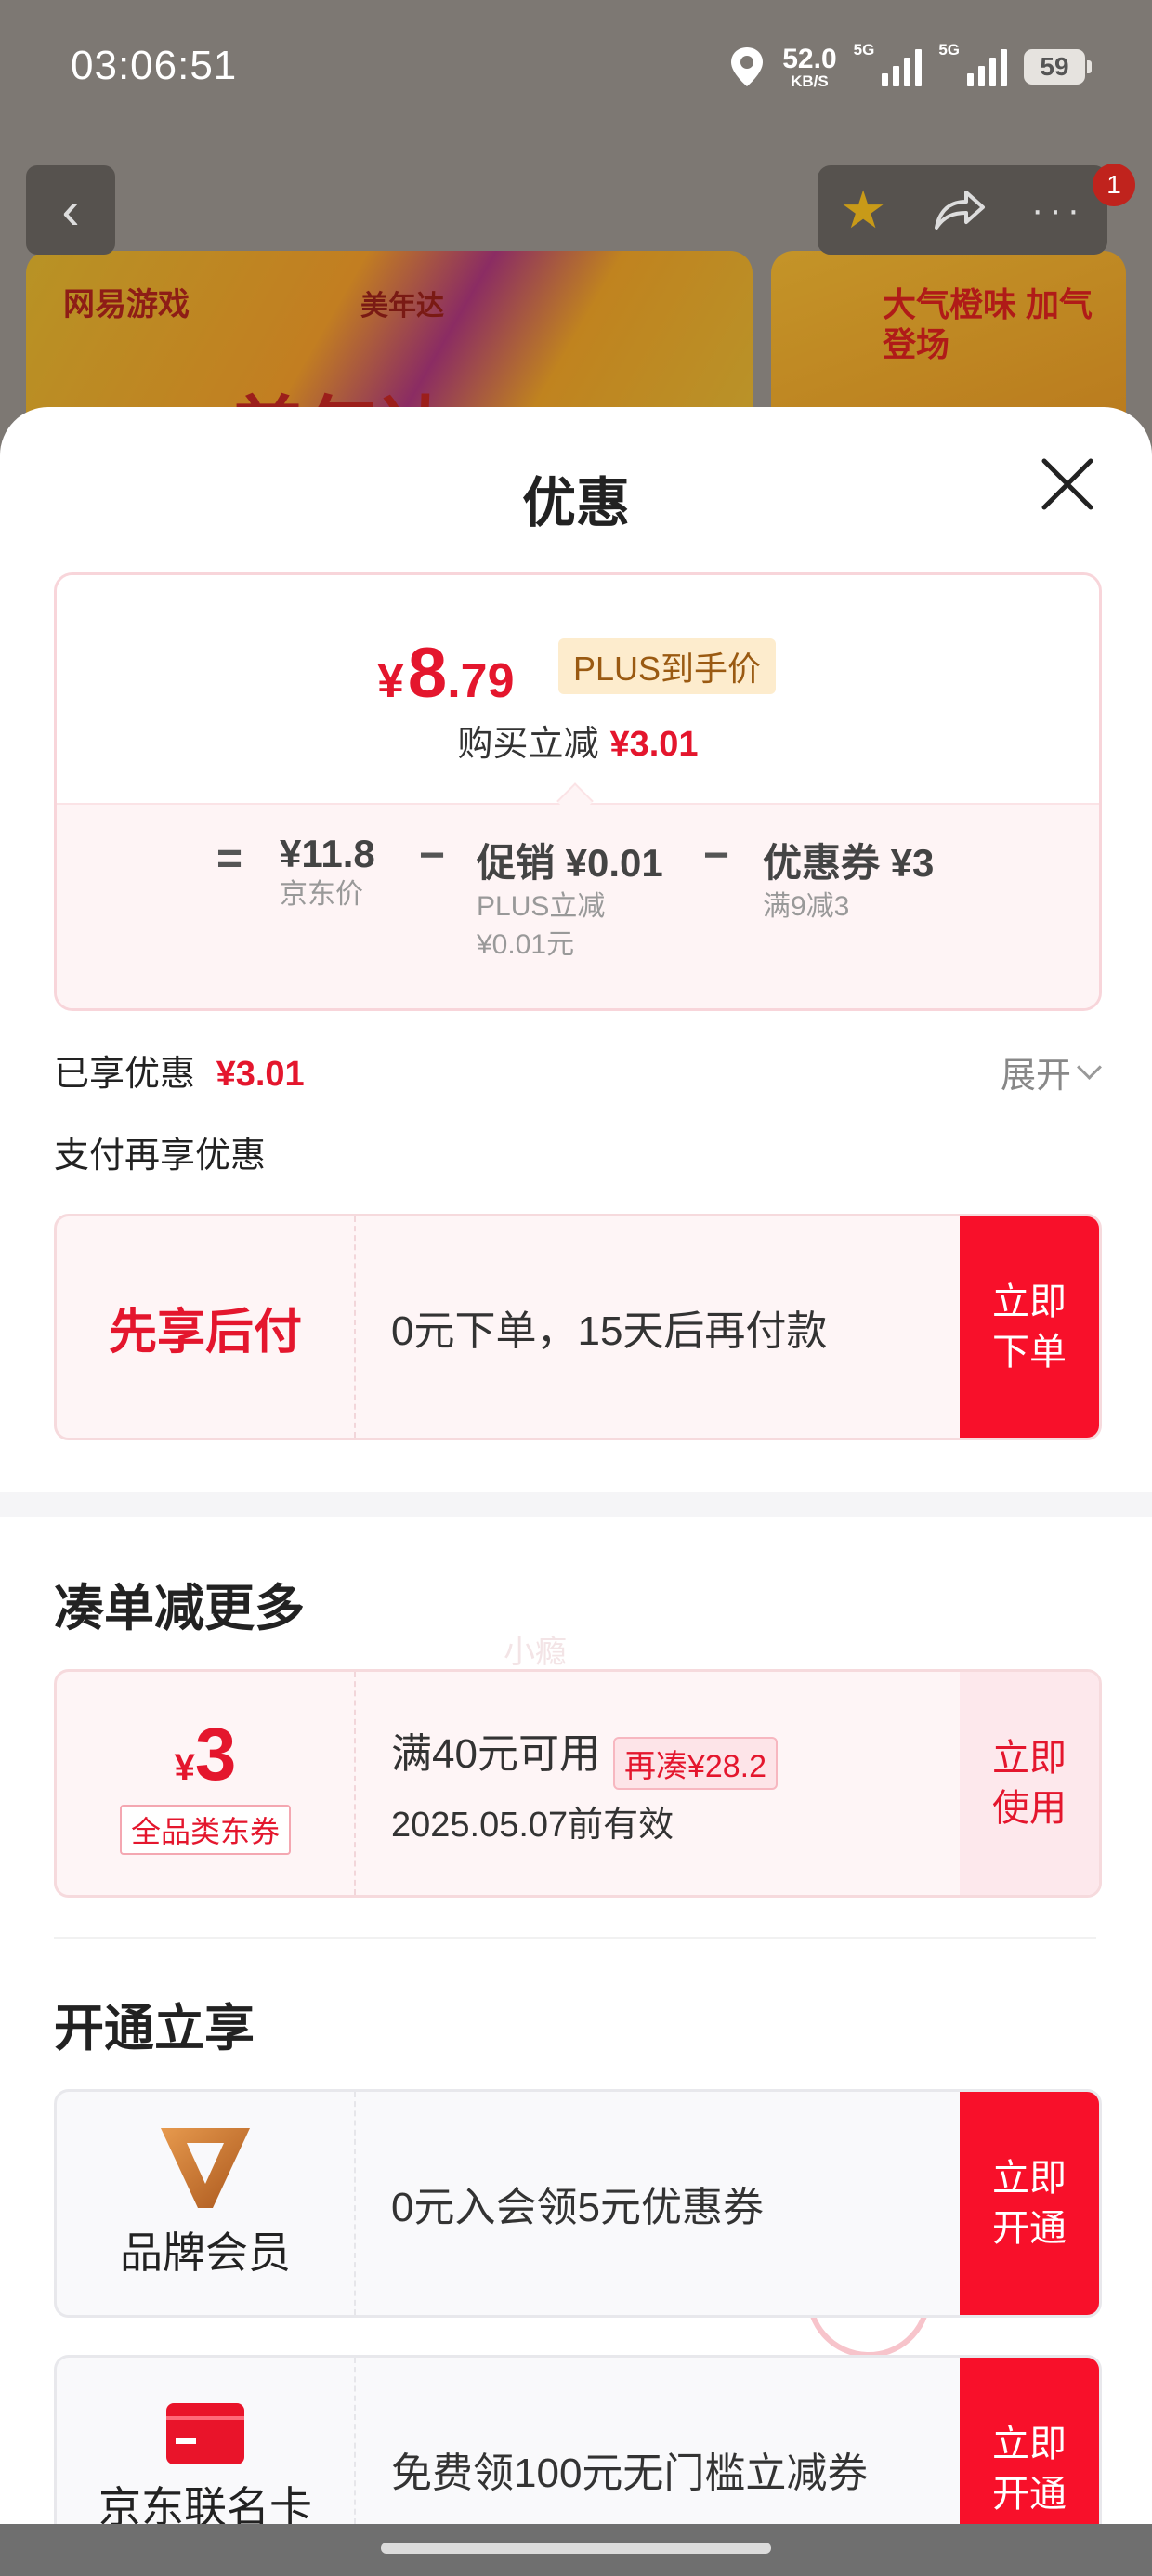 This screenshot has height=2576, width=1152. What do you see at coordinates (229, 859) in the screenshot?
I see `equals-sign: =` at bounding box center [229, 859].